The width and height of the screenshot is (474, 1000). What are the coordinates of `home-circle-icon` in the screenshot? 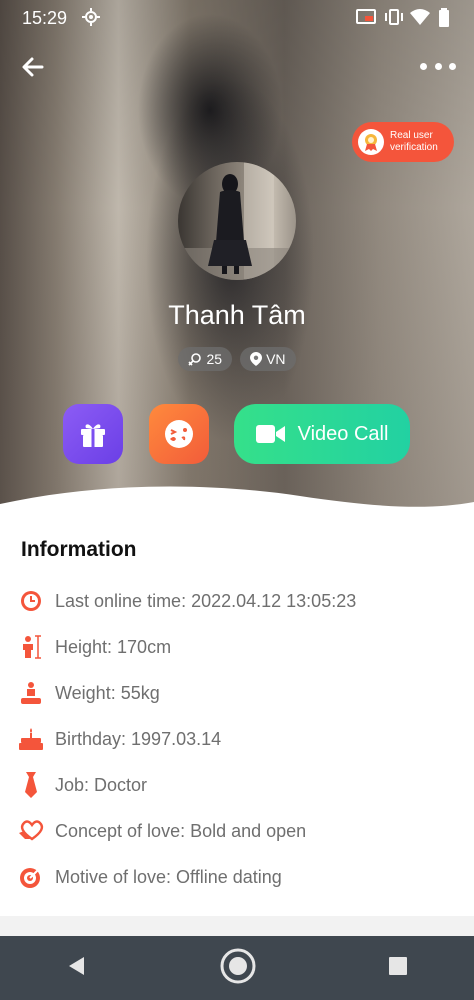 It's located at (238, 965).